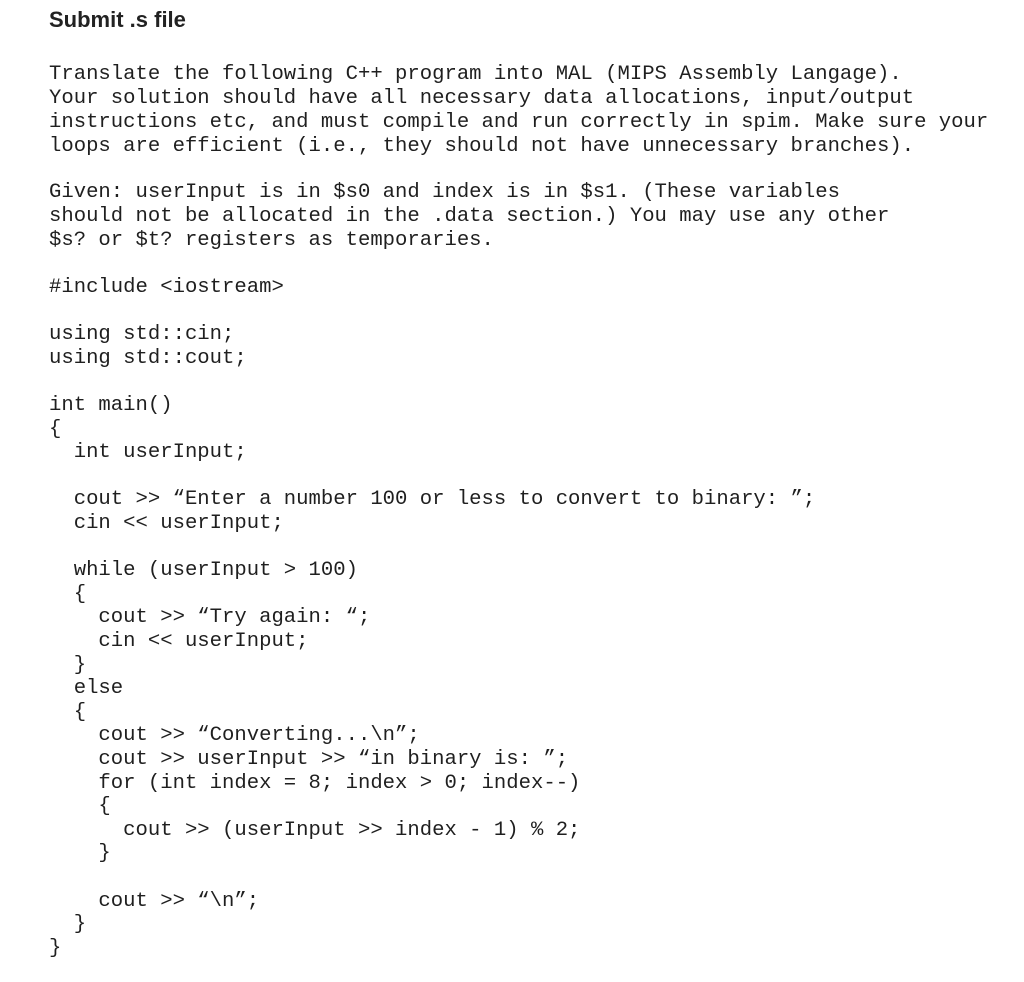 The height and width of the screenshot is (982, 1024). Describe the element at coordinates (234, 736) in the screenshot. I see `code-line: cout >> “Converting...\n”;` at that location.